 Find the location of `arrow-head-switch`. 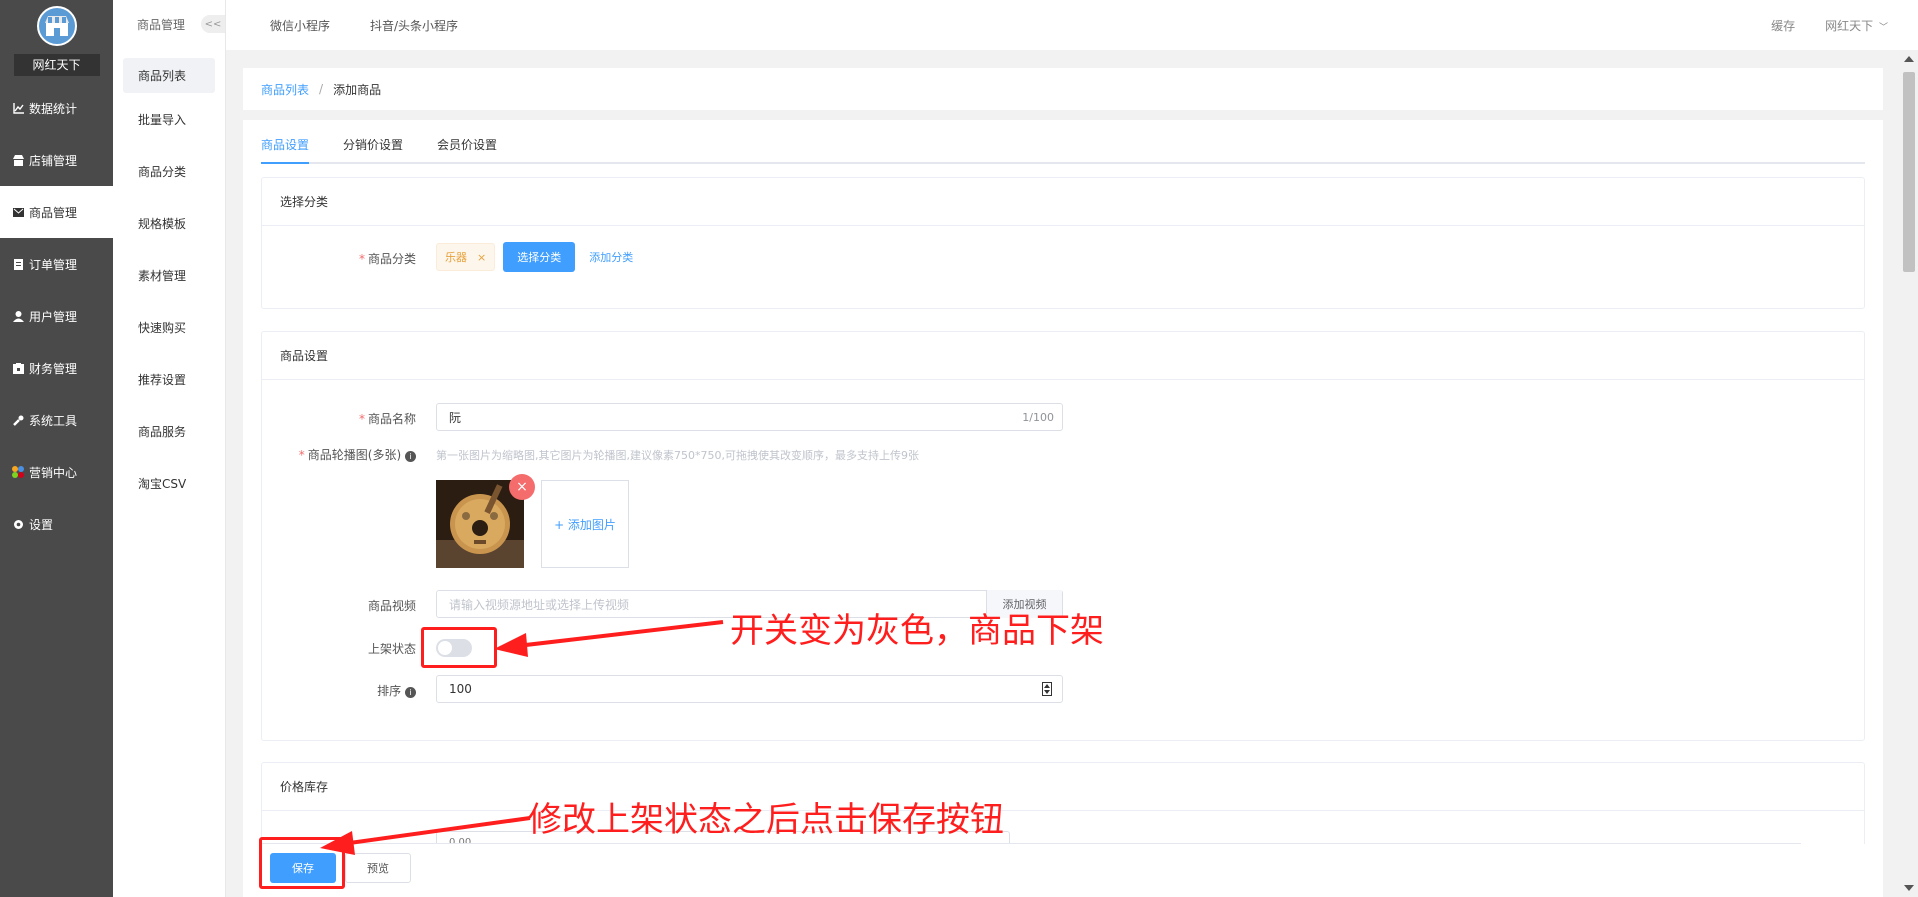

arrow-head-switch is located at coordinates (511, 645).